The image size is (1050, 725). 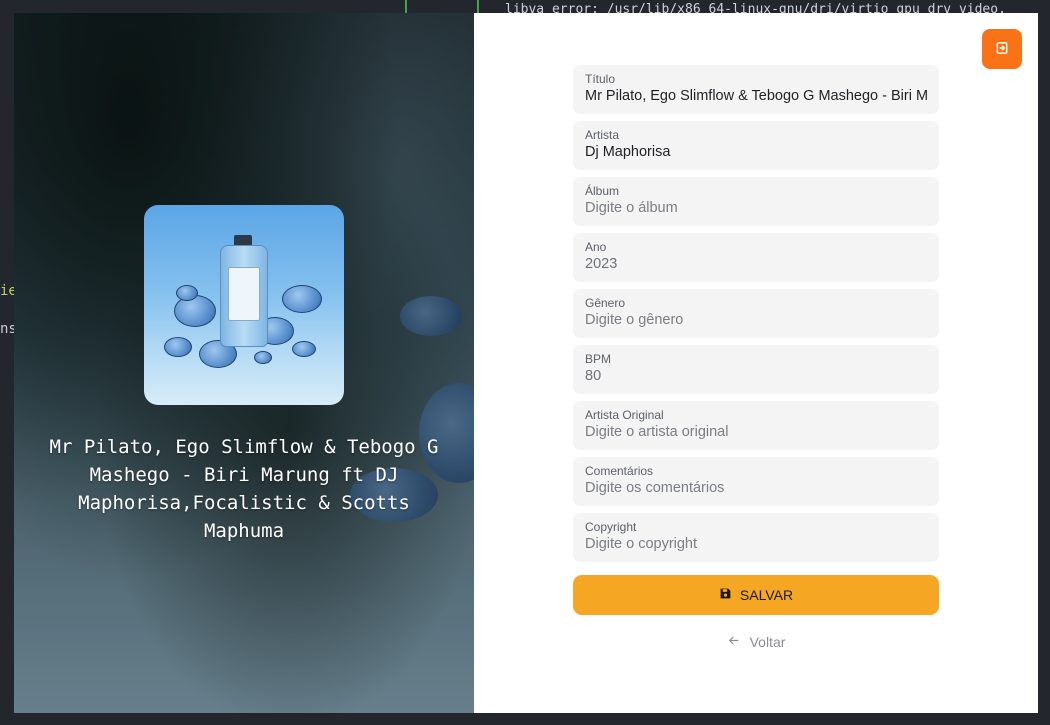 I want to click on field-label: BPM, so click(x=598, y=359).